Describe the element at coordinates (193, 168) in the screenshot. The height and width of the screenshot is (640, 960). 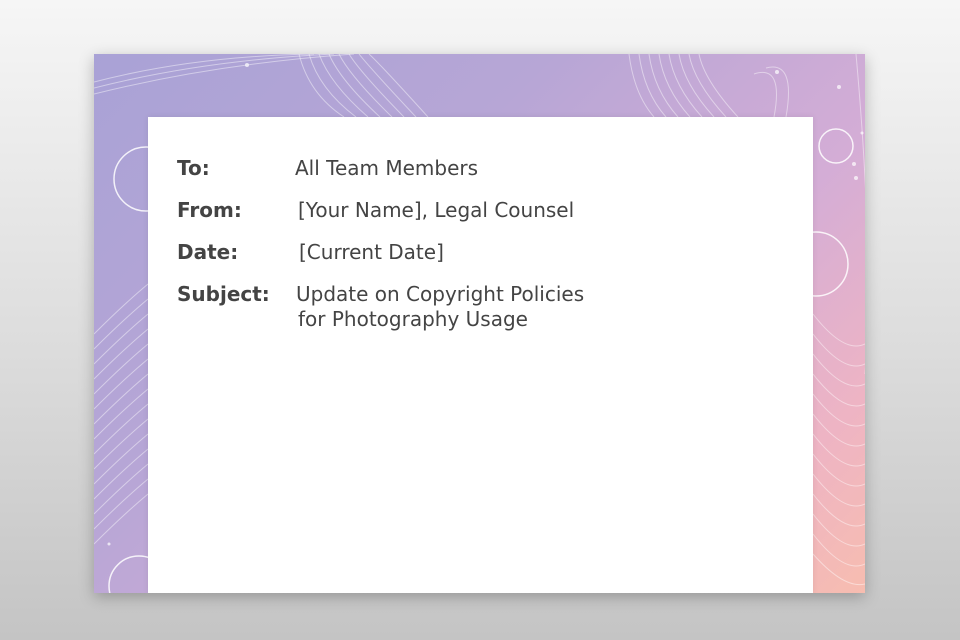
I see `to-label: To:` at that location.